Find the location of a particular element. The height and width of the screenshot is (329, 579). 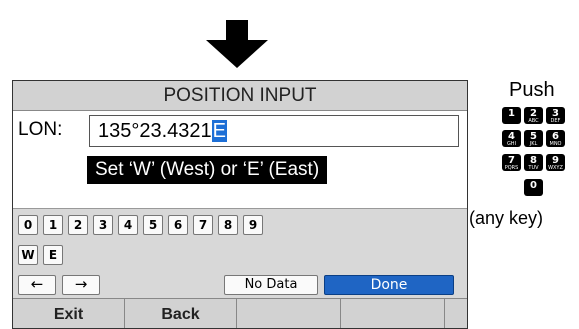

key-0: 0 is located at coordinates (28, 225).